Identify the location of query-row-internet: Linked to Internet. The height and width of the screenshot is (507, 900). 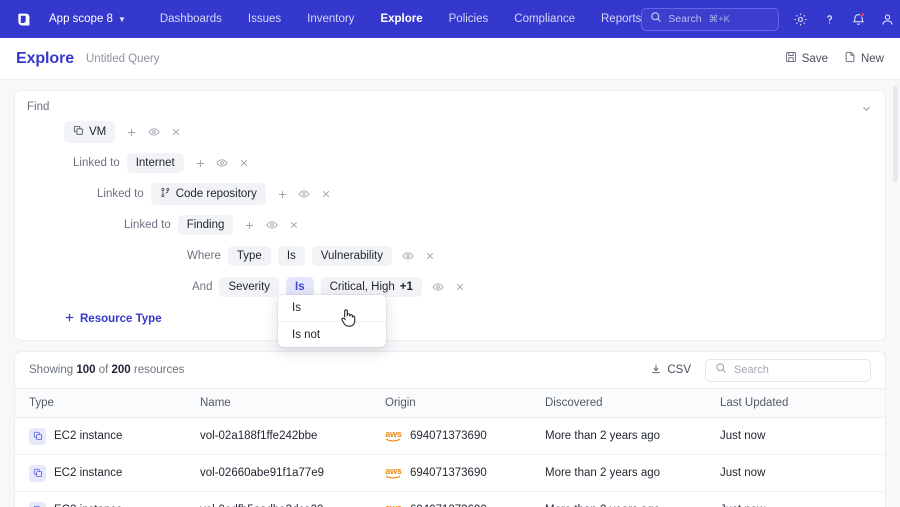
(450, 163).